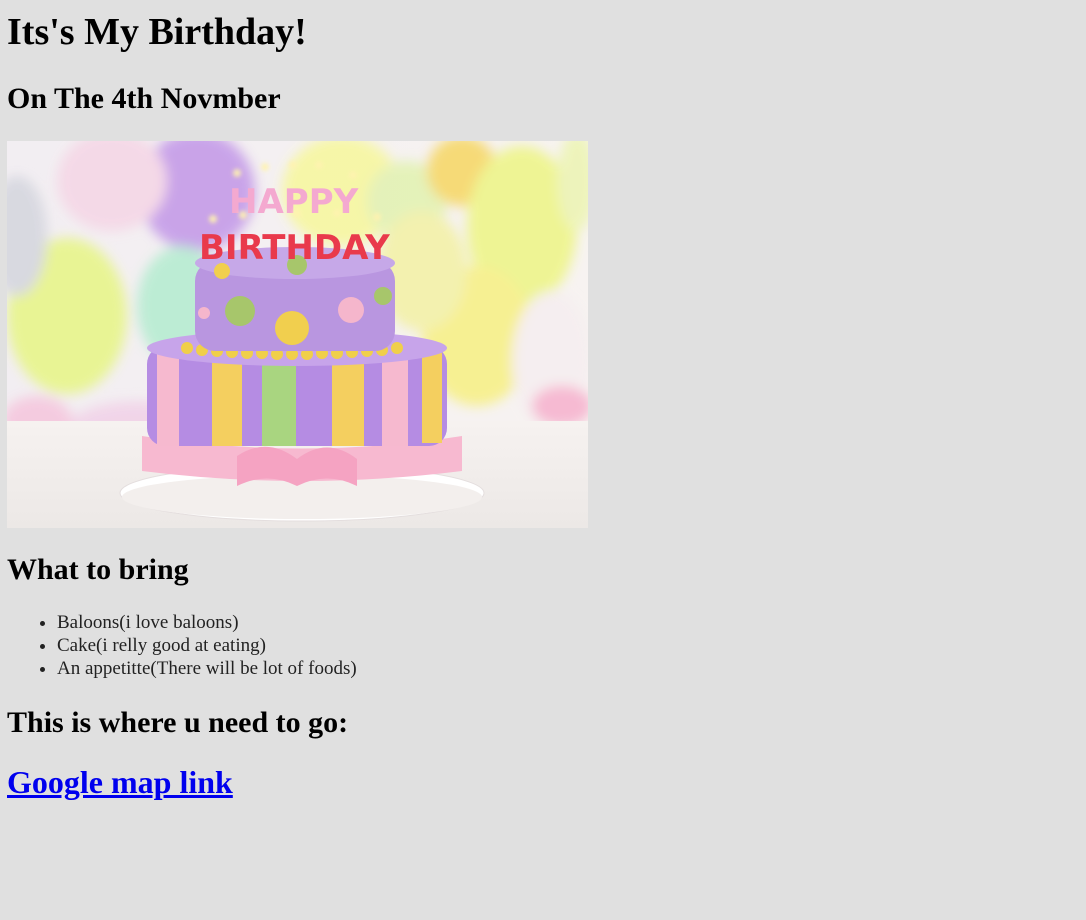  What do you see at coordinates (98, 569) in the screenshot?
I see `what-to-bring-heading: What to bring` at bounding box center [98, 569].